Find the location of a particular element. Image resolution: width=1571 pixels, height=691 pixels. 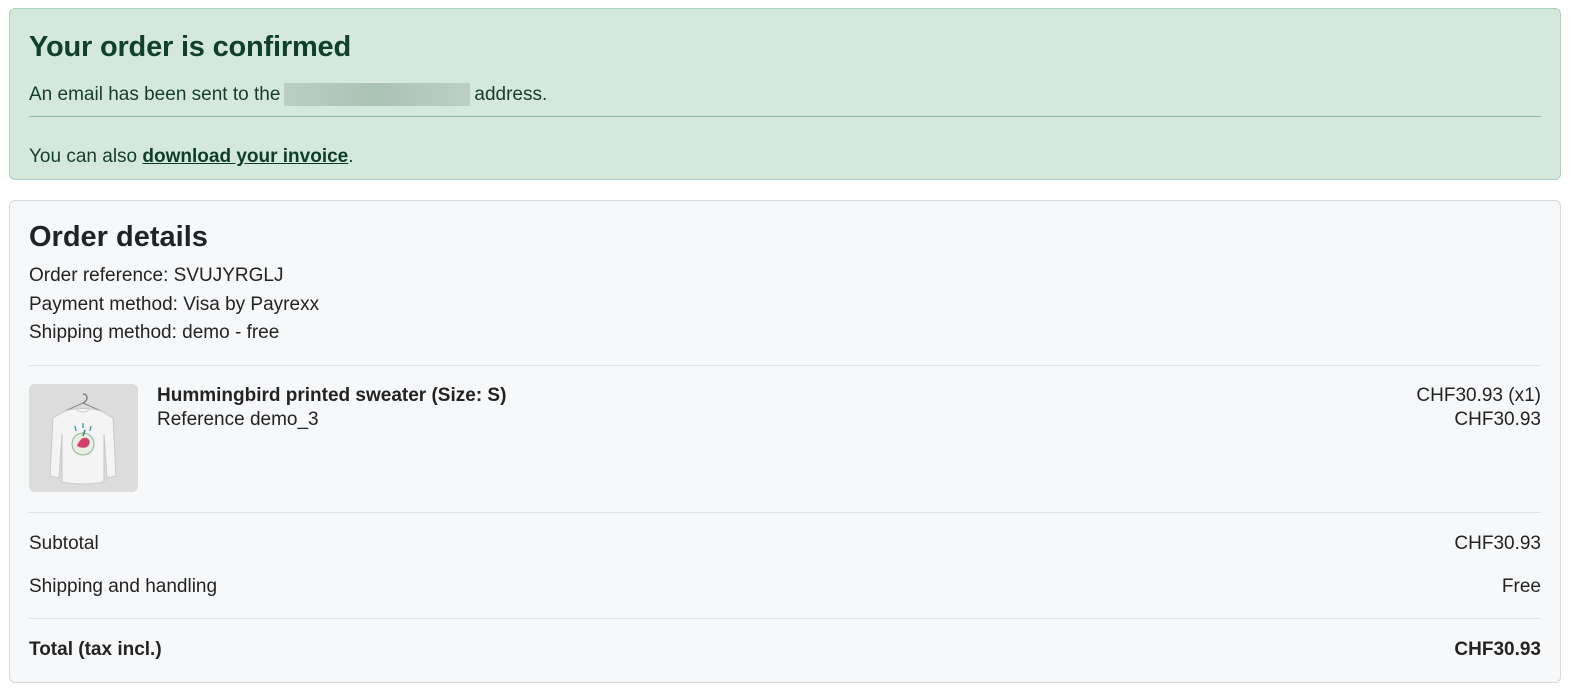

shipping-method: Shipping method: demo - free is located at coordinates (154, 332).